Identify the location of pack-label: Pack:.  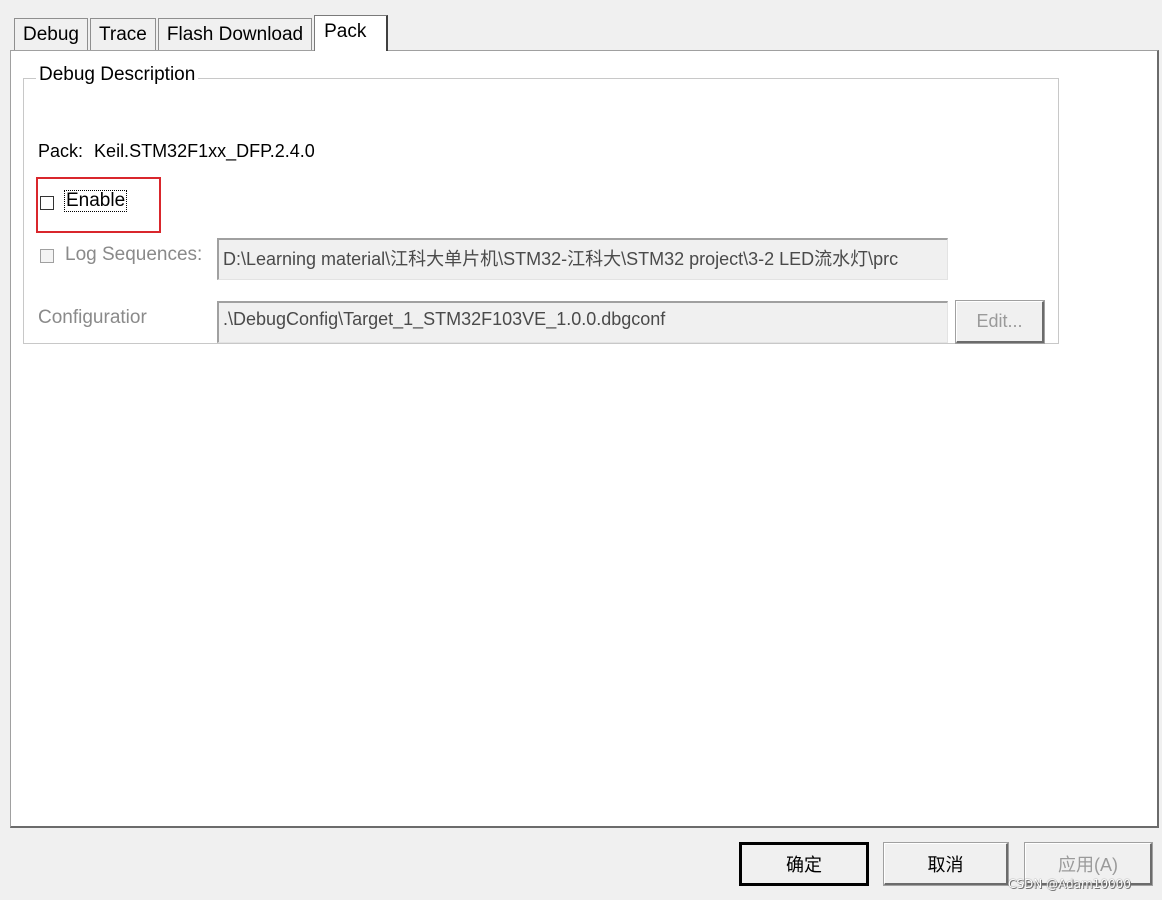
(61, 151).